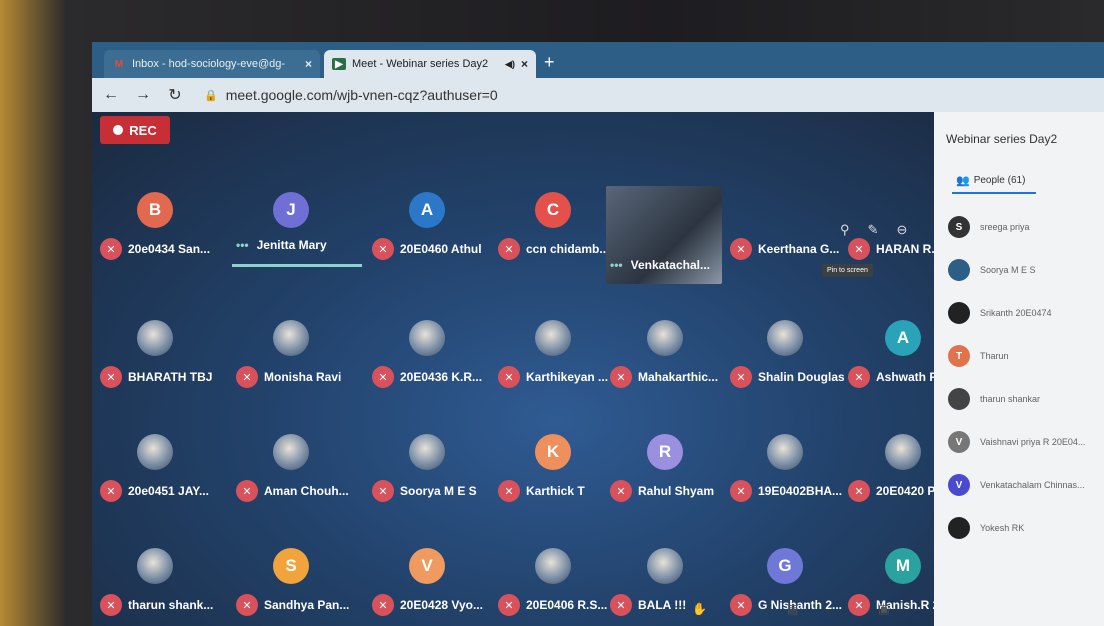 The image size is (1104, 626). What do you see at coordinates (992, 270) in the screenshot?
I see `people-list-item: Soorya M E S` at bounding box center [992, 270].